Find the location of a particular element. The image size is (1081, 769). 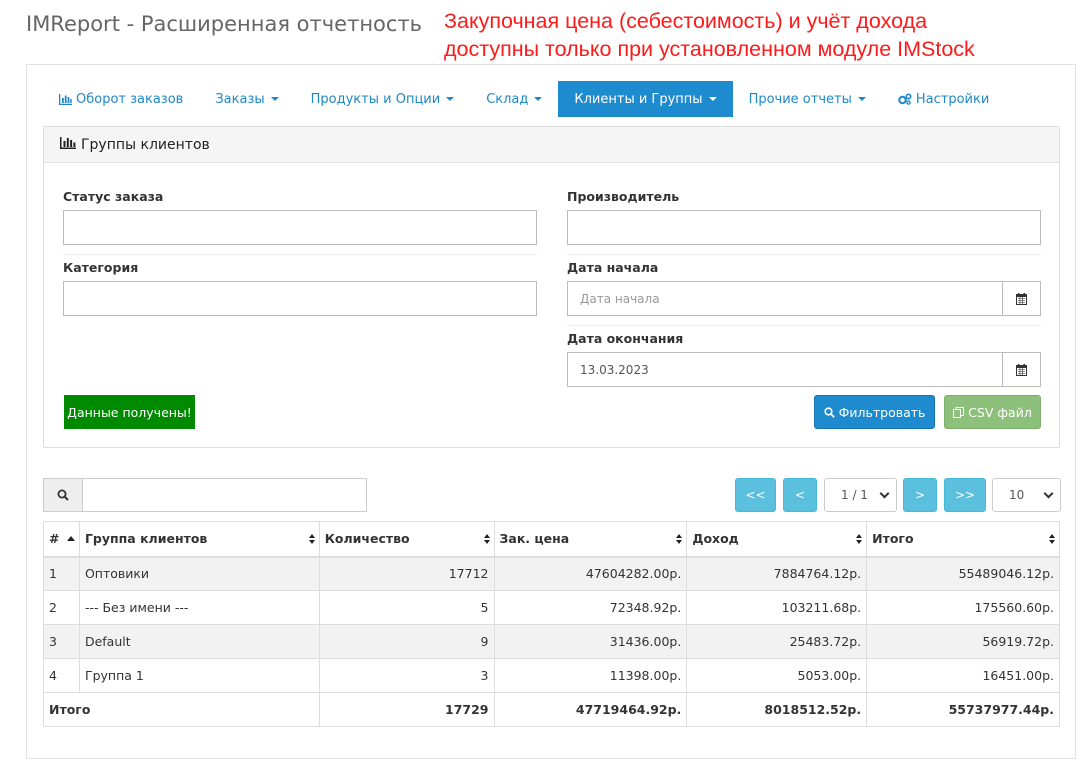

copy-icon is located at coordinates (959, 412).